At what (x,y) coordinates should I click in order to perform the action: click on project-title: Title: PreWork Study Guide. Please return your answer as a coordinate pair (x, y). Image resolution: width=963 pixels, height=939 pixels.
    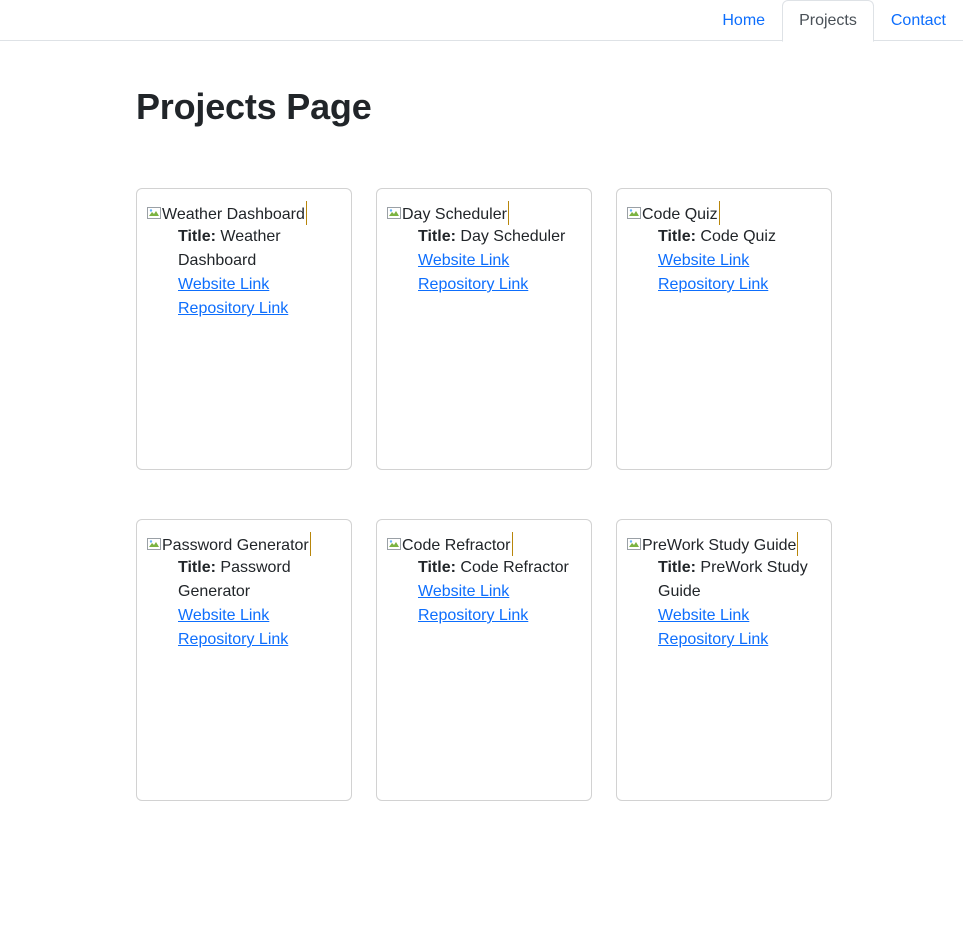
    Looking at the image, I should click on (741, 580).